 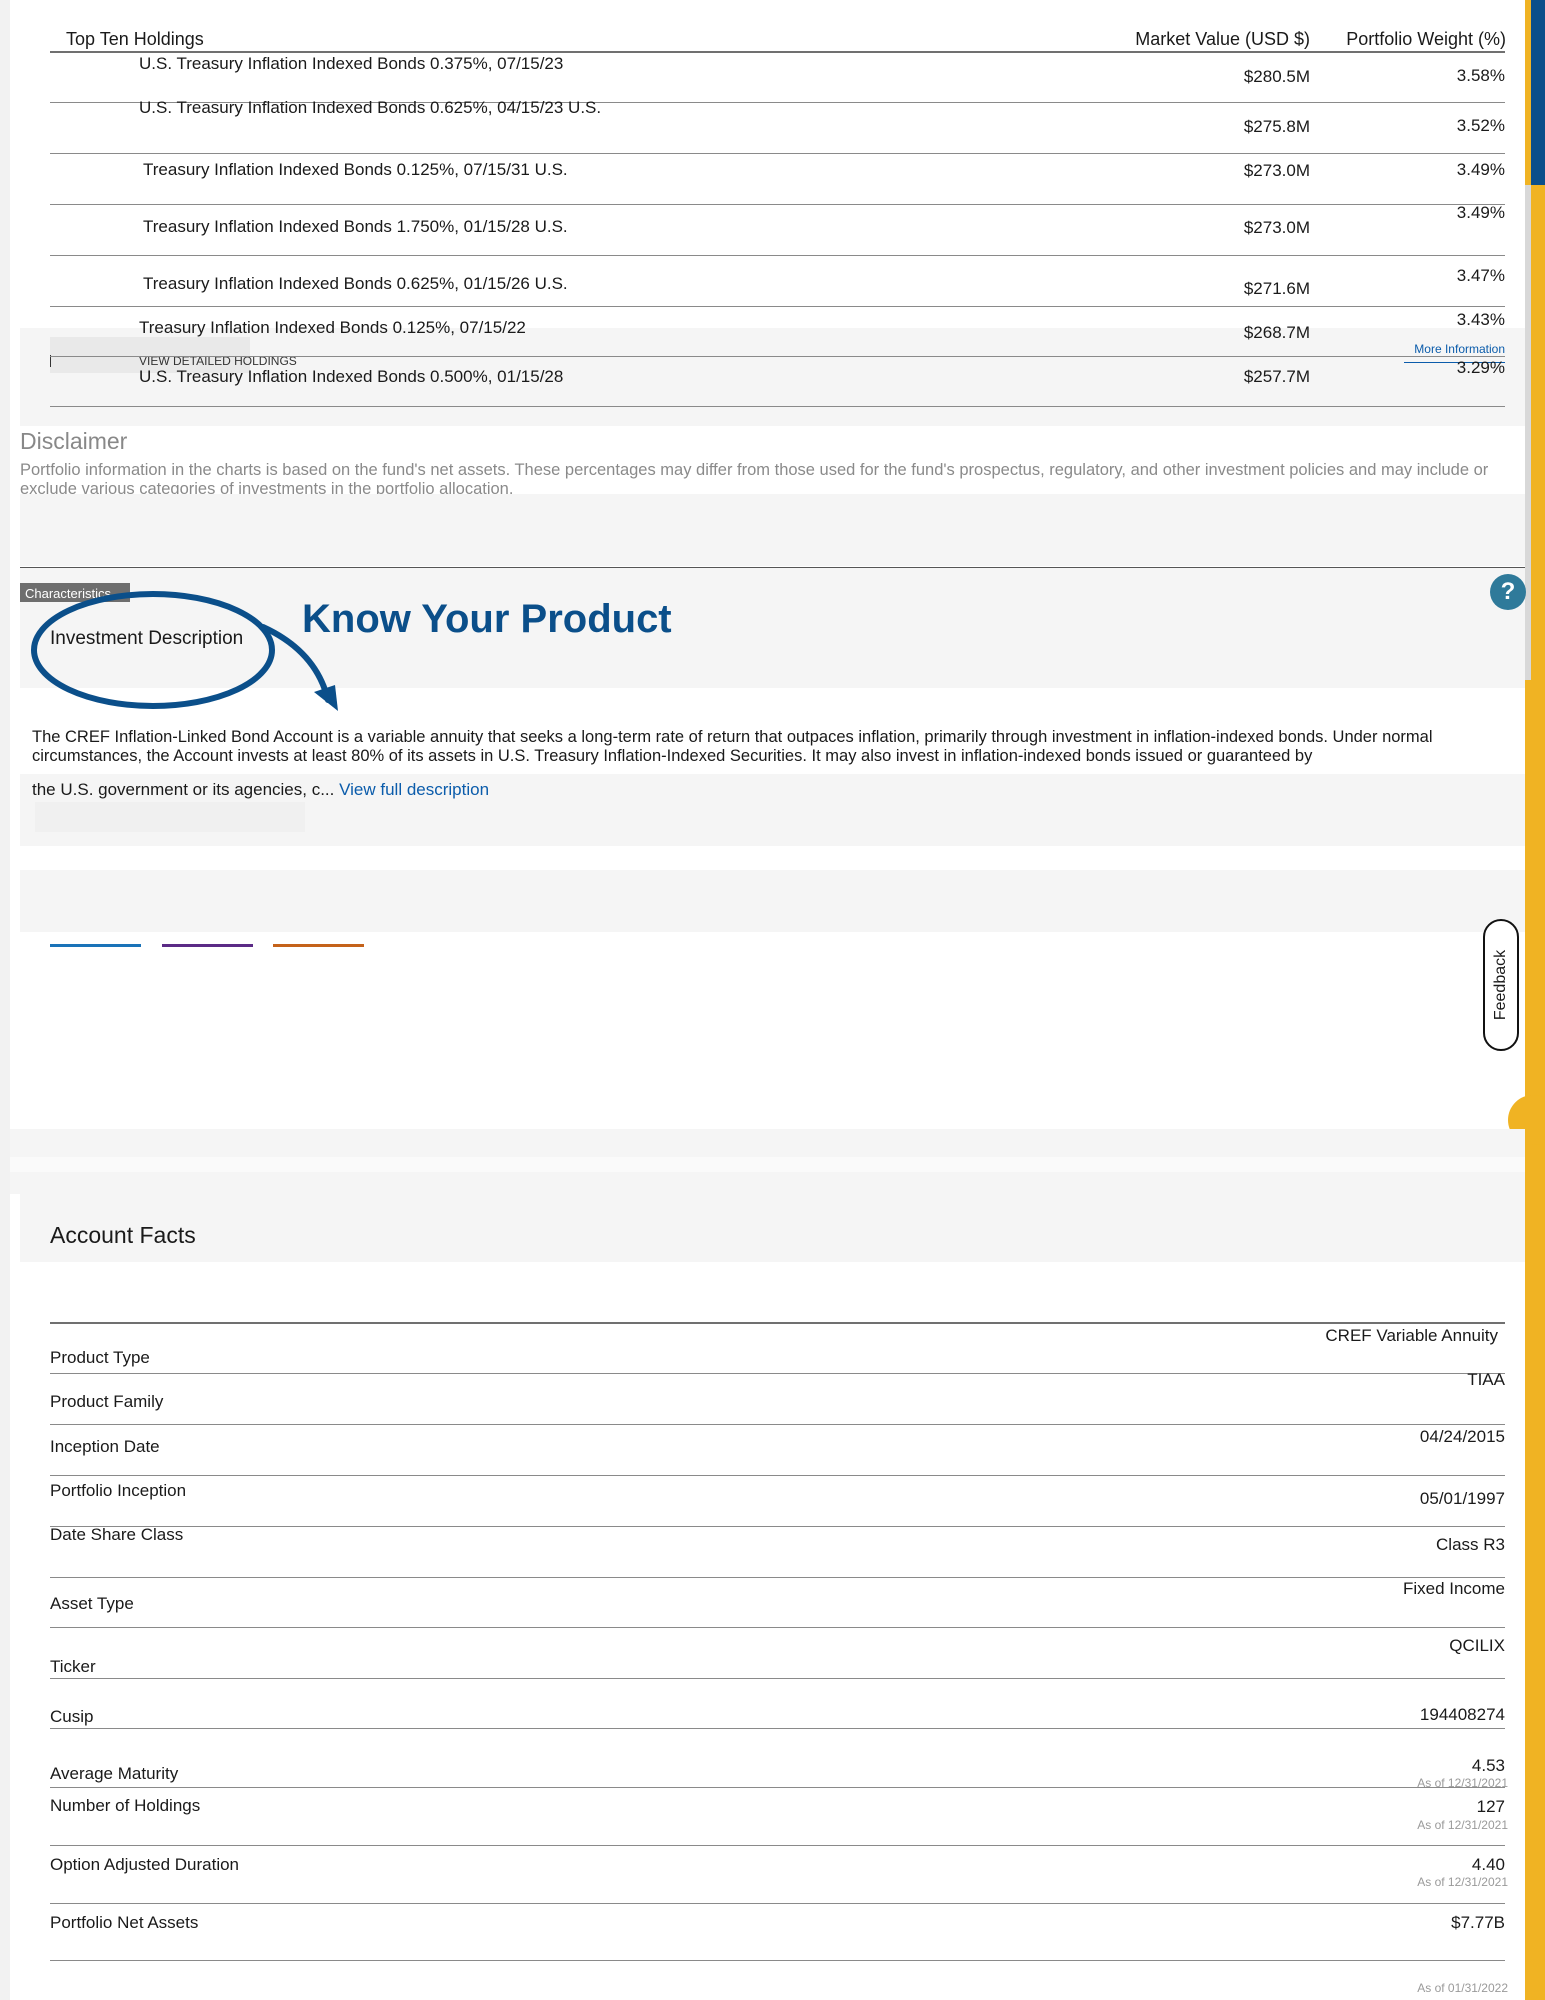 I want to click on holdings-header-market-value: Market Value (USD $), so click(x=1222, y=39).